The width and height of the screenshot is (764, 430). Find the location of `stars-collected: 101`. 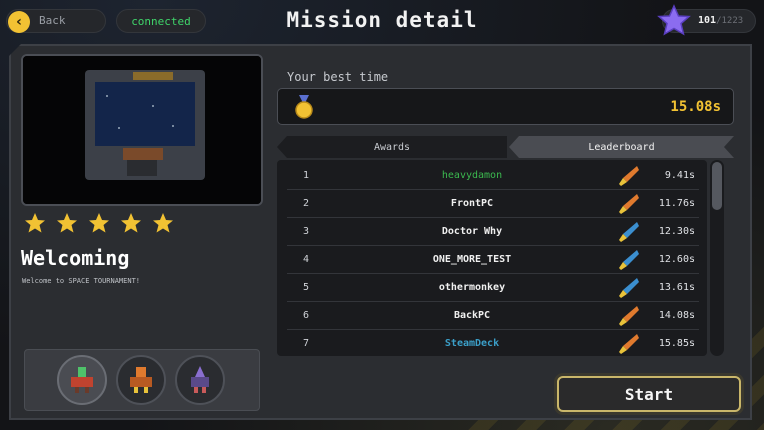

stars-collected: 101 is located at coordinates (707, 20).